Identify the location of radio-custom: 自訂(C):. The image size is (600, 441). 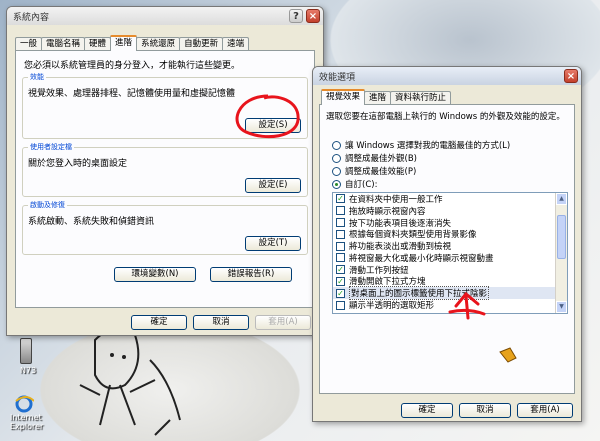
(354, 184).